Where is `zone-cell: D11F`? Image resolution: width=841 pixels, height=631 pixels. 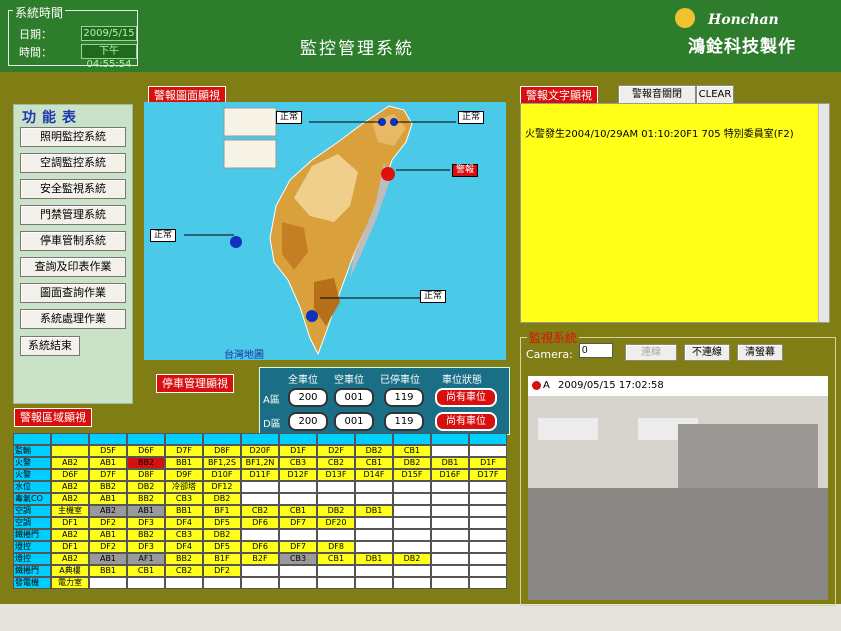 zone-cell: D11F is located at coordinates (260, 475).